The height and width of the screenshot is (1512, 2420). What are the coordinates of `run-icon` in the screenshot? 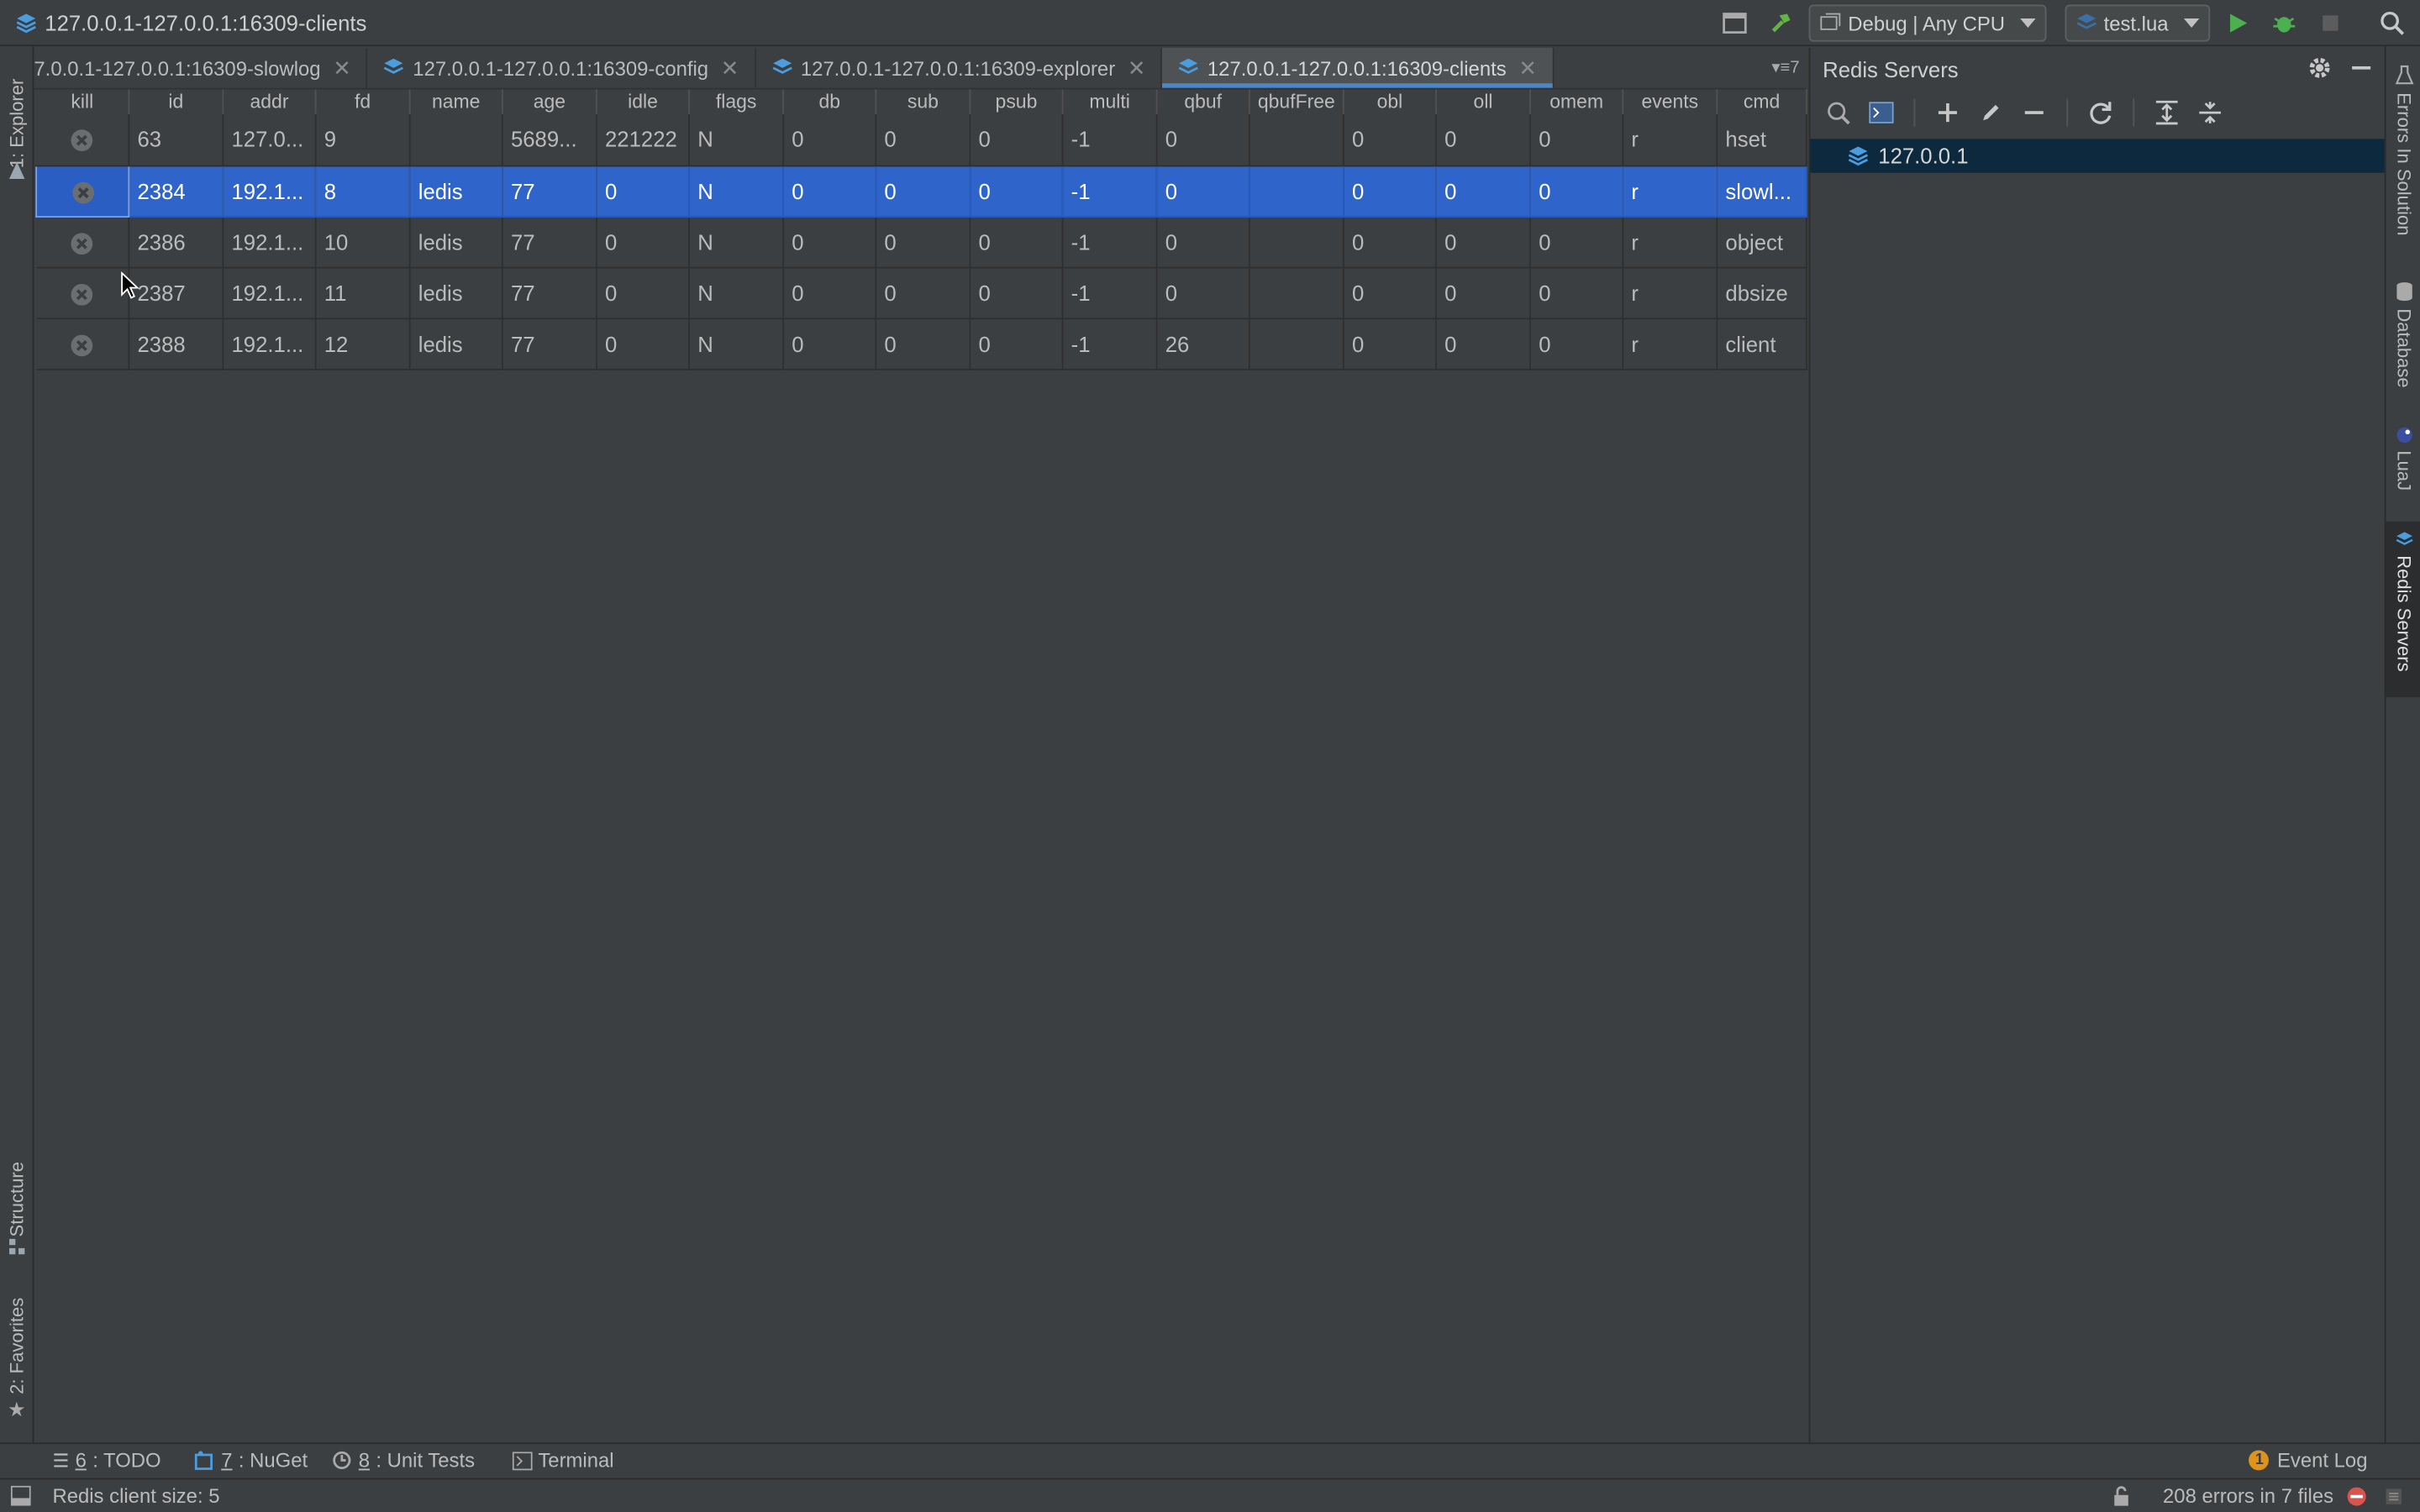 It's located at (2237, 23).